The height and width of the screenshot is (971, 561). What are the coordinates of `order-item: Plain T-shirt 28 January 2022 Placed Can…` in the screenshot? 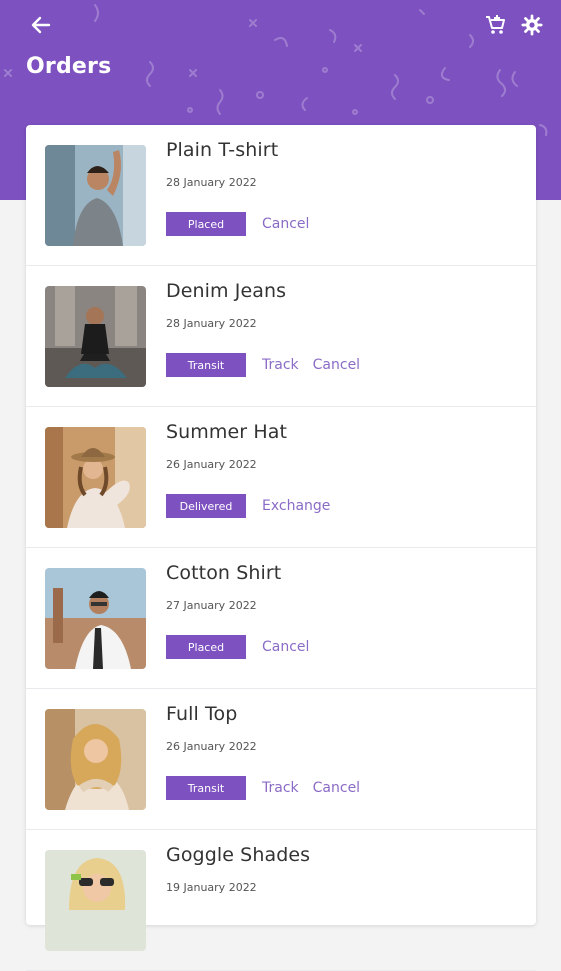 It's located at (281, 195).